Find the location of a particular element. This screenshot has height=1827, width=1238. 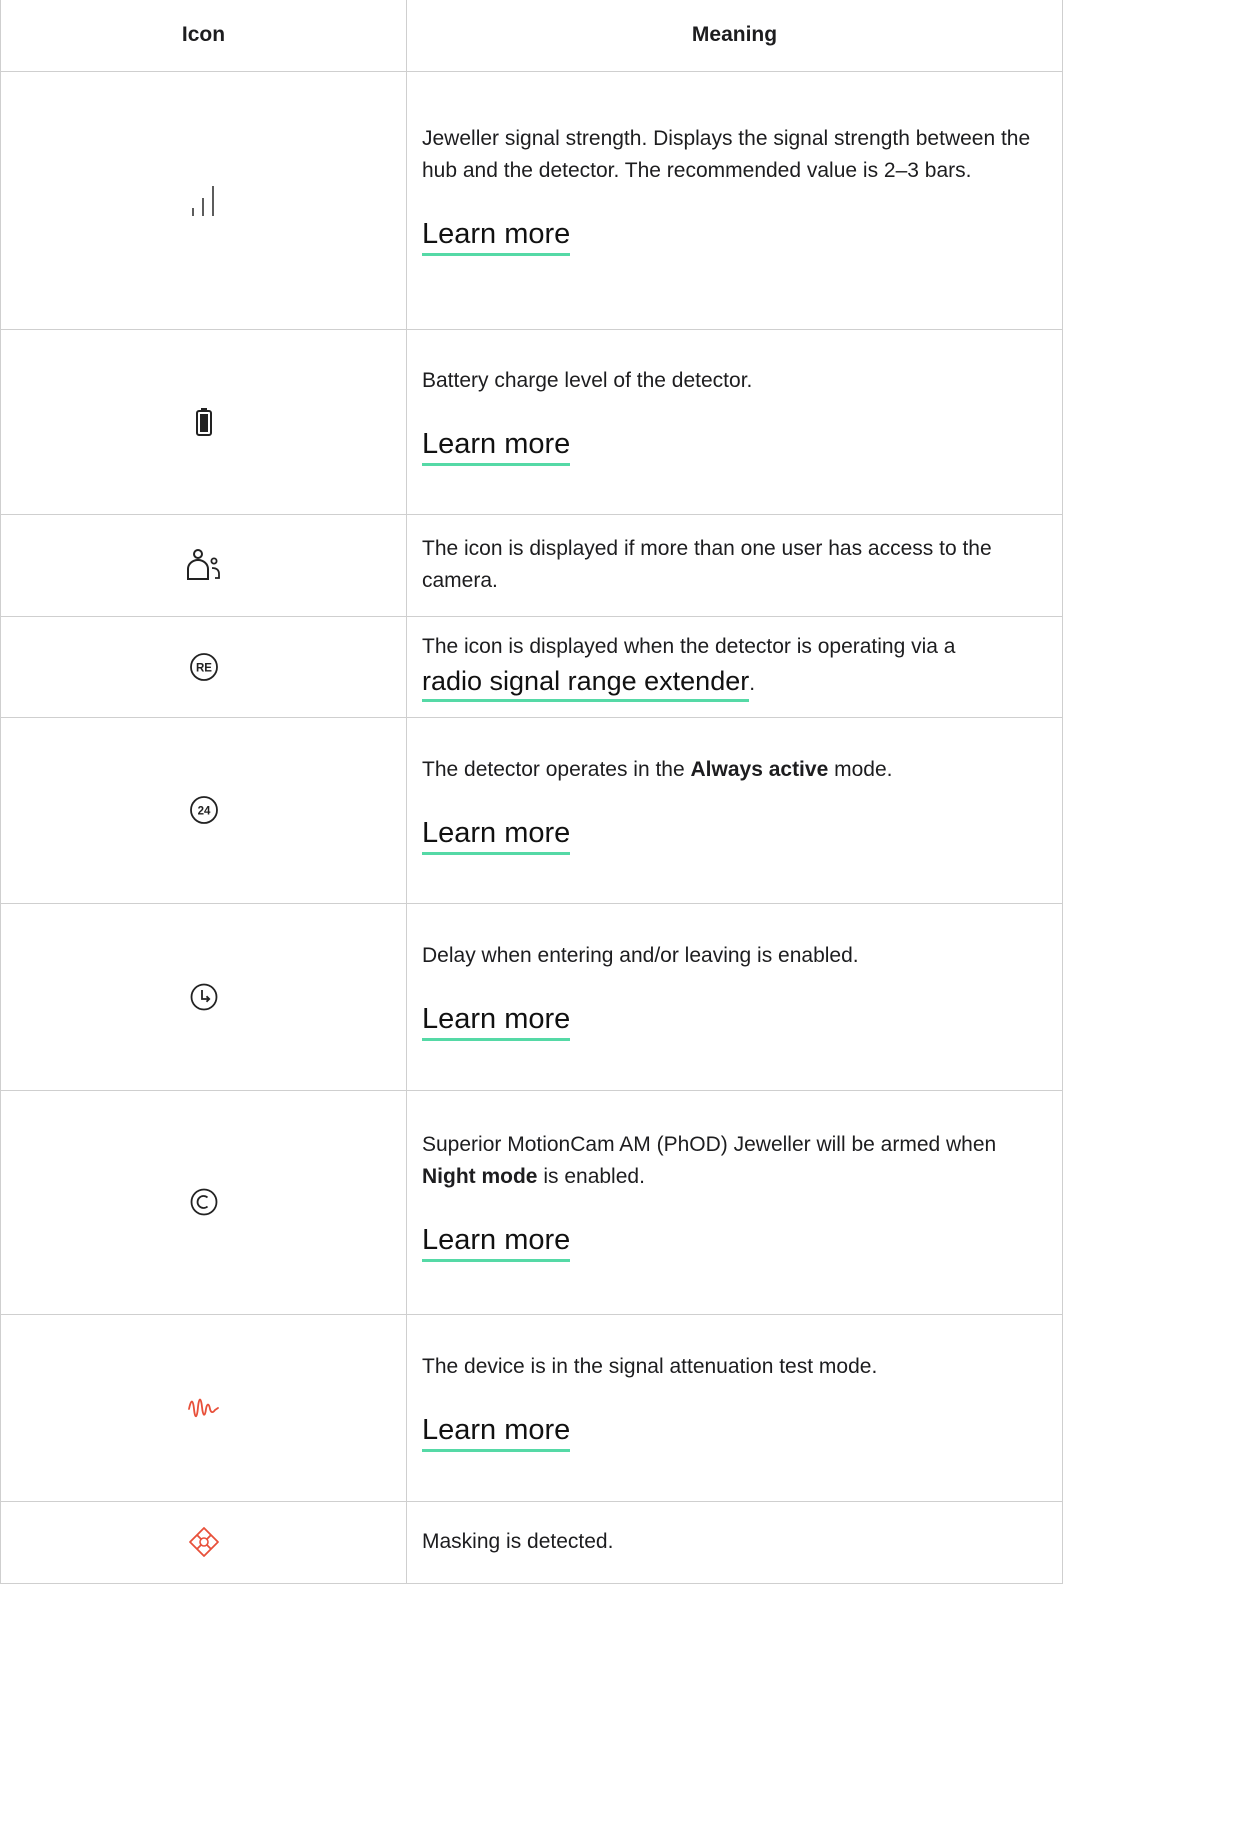

range-extender-label: RE is located at coordinates (204, 668).